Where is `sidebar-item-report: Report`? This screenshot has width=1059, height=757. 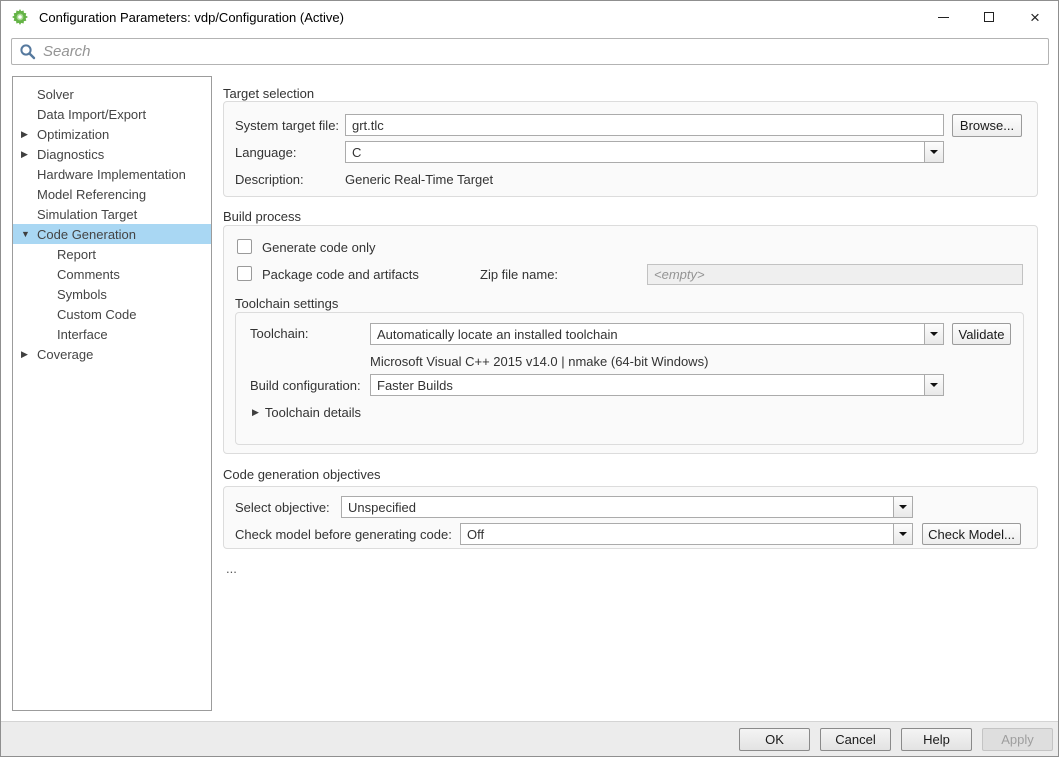 sidebar-item-report: Report is located at coordinates (112, 254).